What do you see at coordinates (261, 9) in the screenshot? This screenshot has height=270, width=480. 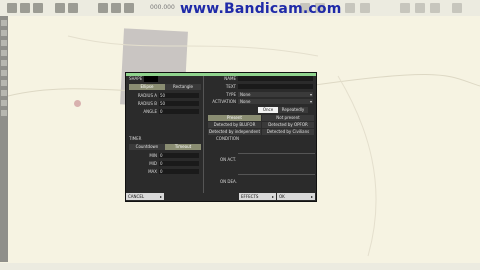 I see `recorder-watermark: www.Bandicam.com` at bounding box center [261, 9].